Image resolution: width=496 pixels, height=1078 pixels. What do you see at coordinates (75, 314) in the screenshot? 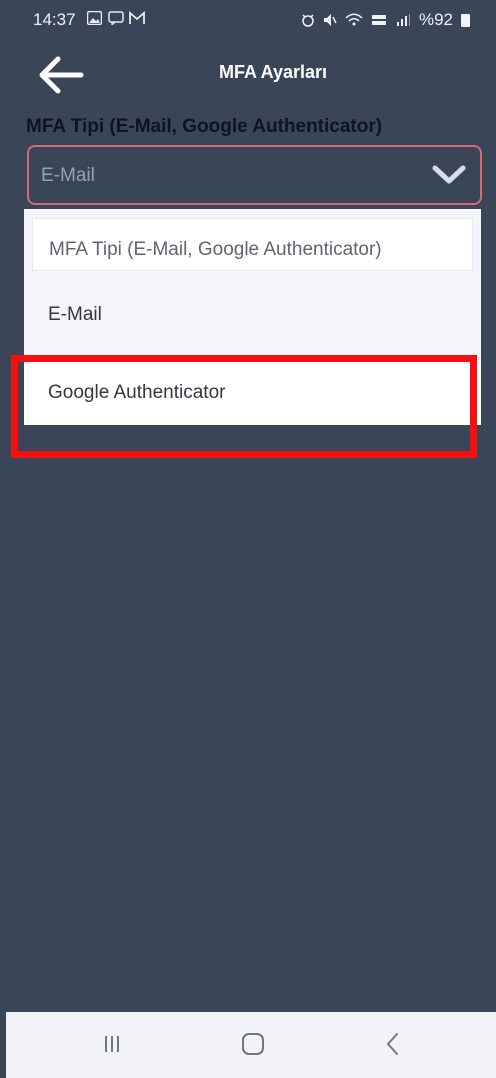
I see `option-email-label: E-Mail` at bounding box center [75, 314].